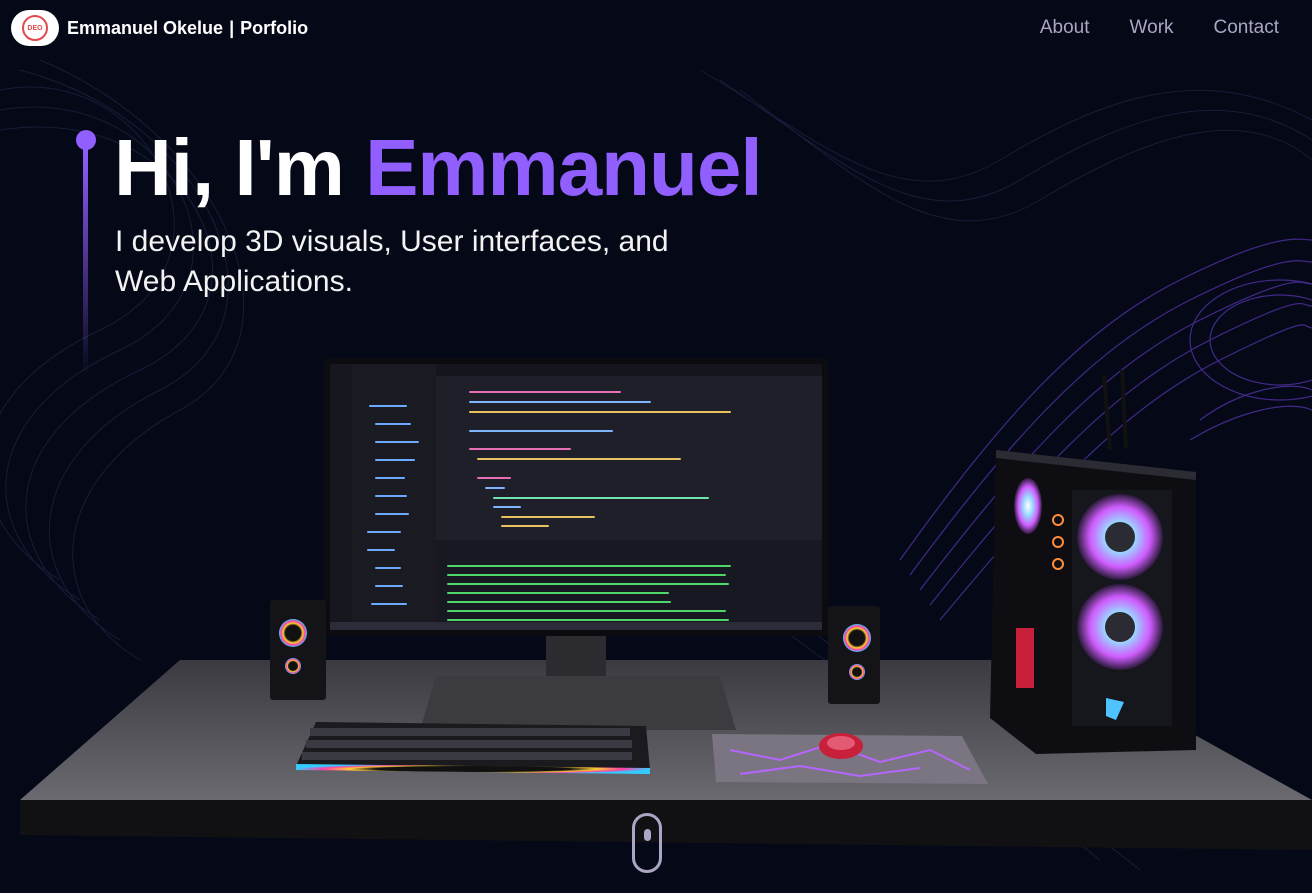  What do you see at coordinates (564, 167) in the screenshot?
I see `hero-name: Emmanuel` at bounding box center [564, 167].